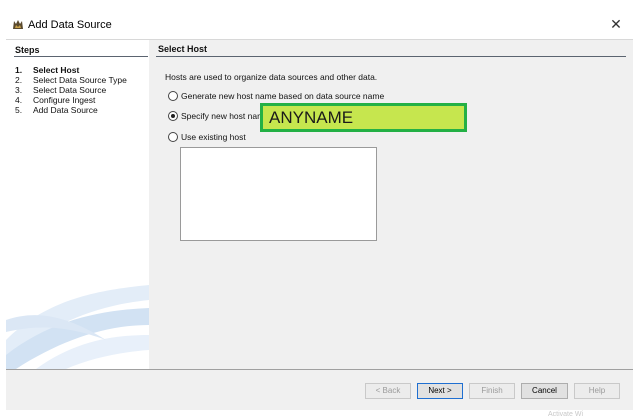  What do you see at coordinates (225, 116) in the screenshot?
I see `radio-label: Specify new host name` at bounding box center [225, 116].